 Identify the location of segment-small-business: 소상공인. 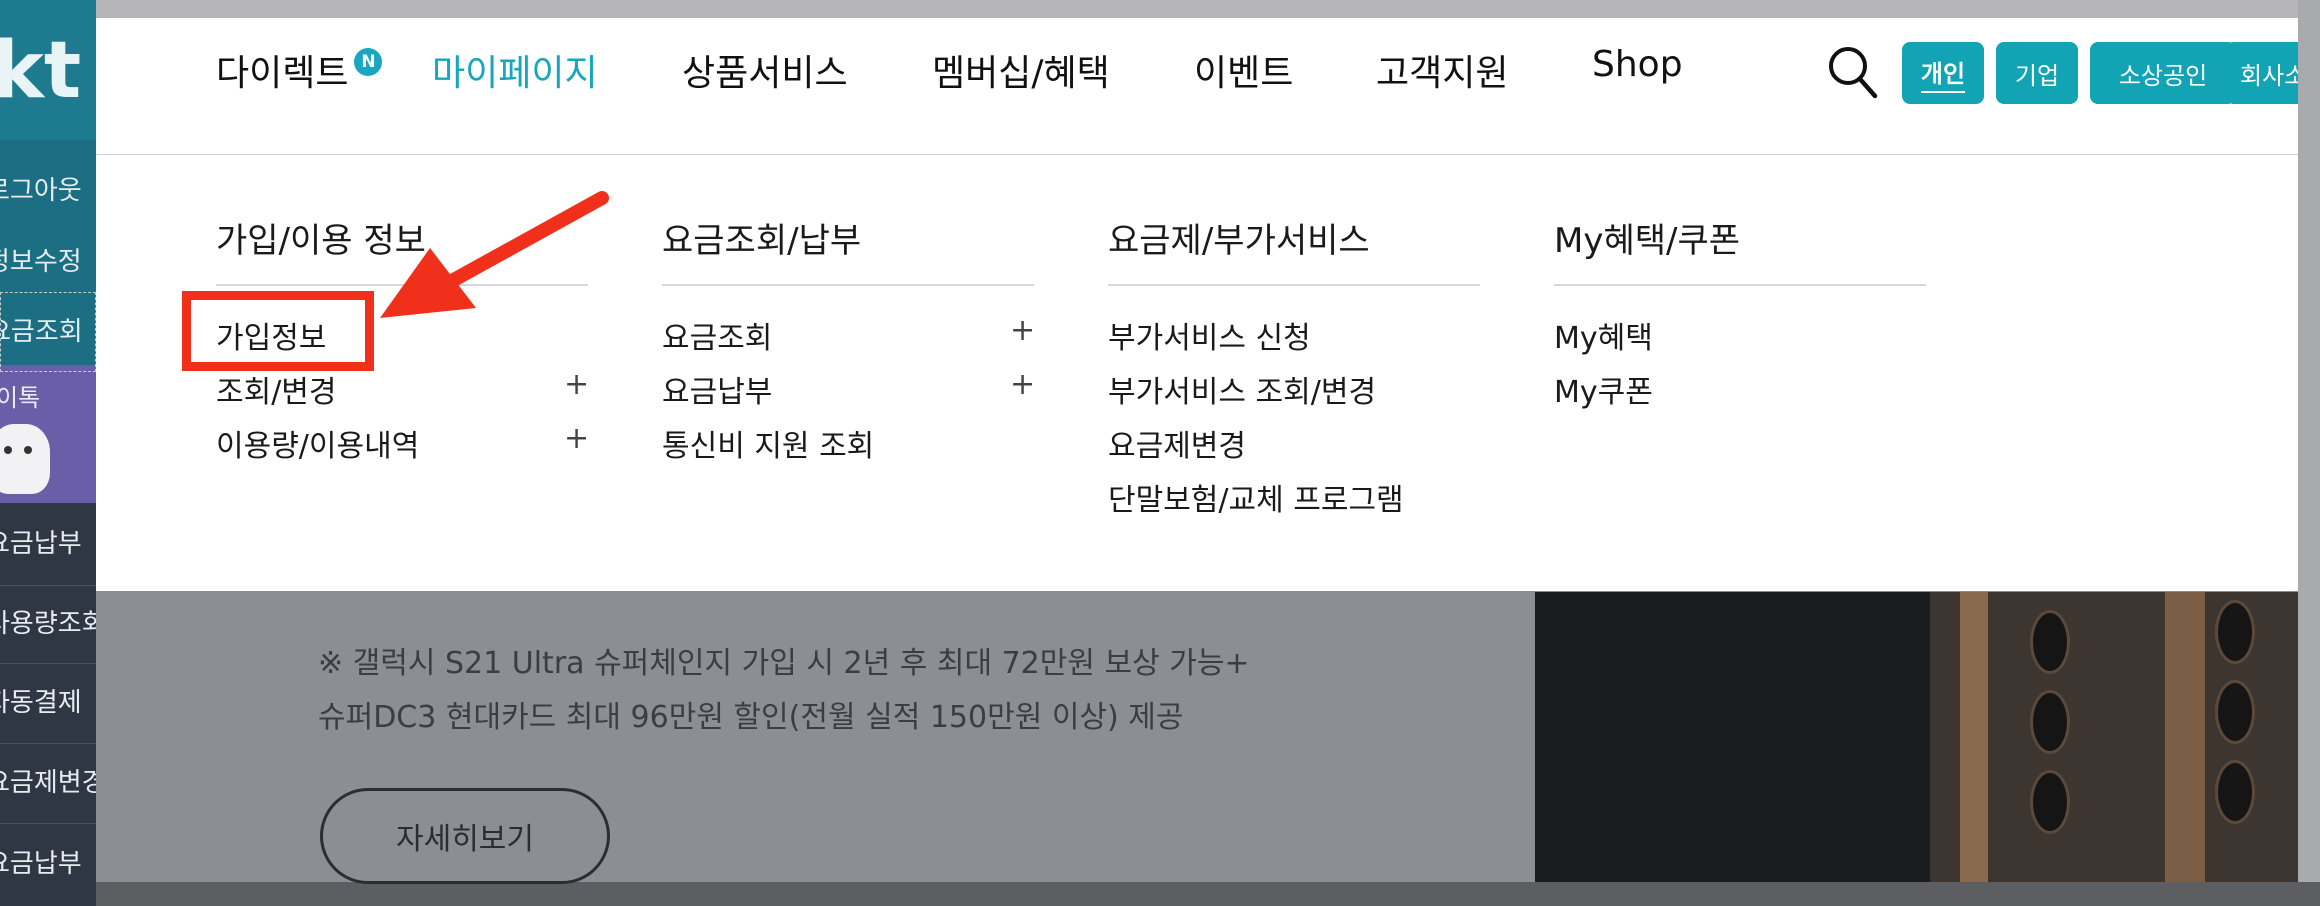
(2163, 73).